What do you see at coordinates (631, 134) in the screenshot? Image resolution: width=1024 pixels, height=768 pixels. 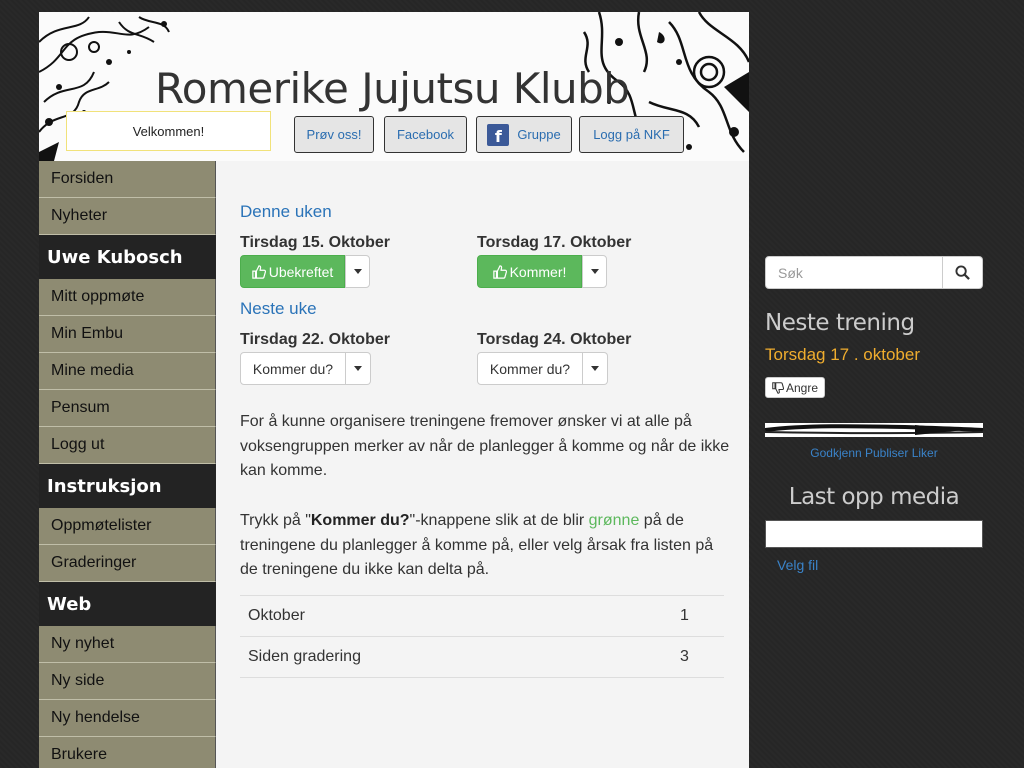 I see `nkf-login-button: Logg på NKF` at bounding box center [631, 134].